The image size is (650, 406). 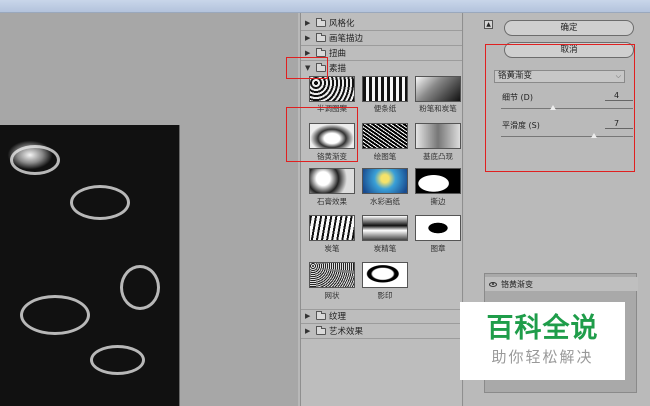 I want to click on thumb-plaster, so click(x=332, y=181).